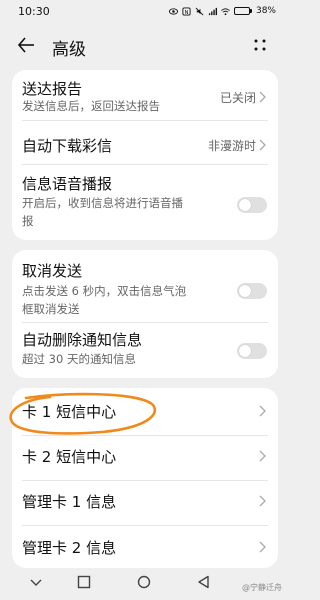 The image size is (320, 600). I want to click on battery-percent: 38%, so click(265, 11).